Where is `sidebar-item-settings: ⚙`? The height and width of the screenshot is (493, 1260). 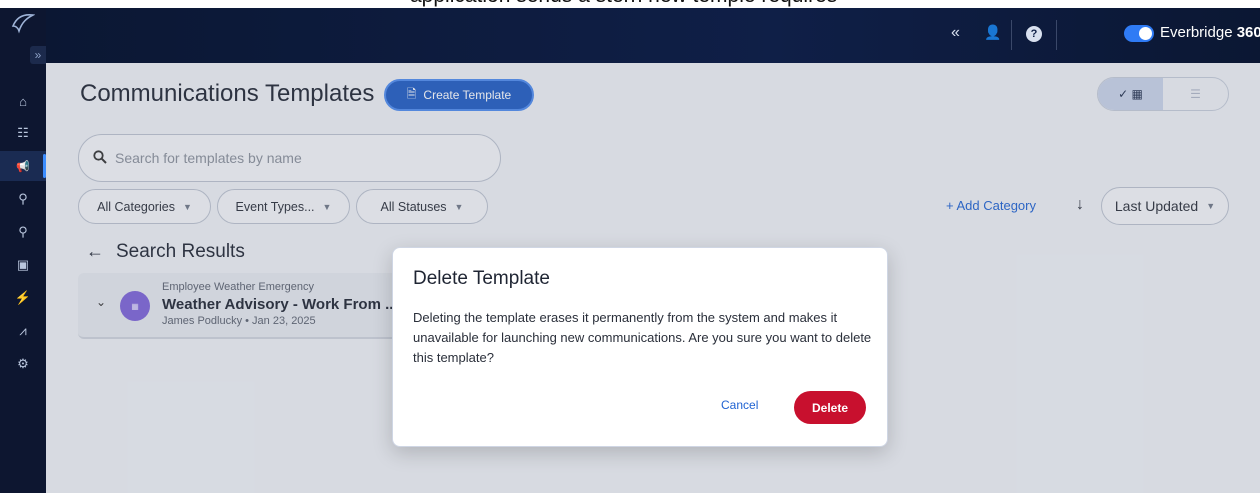 sidebar-item-settings: ⚙ is located at coordinates (23, 364).